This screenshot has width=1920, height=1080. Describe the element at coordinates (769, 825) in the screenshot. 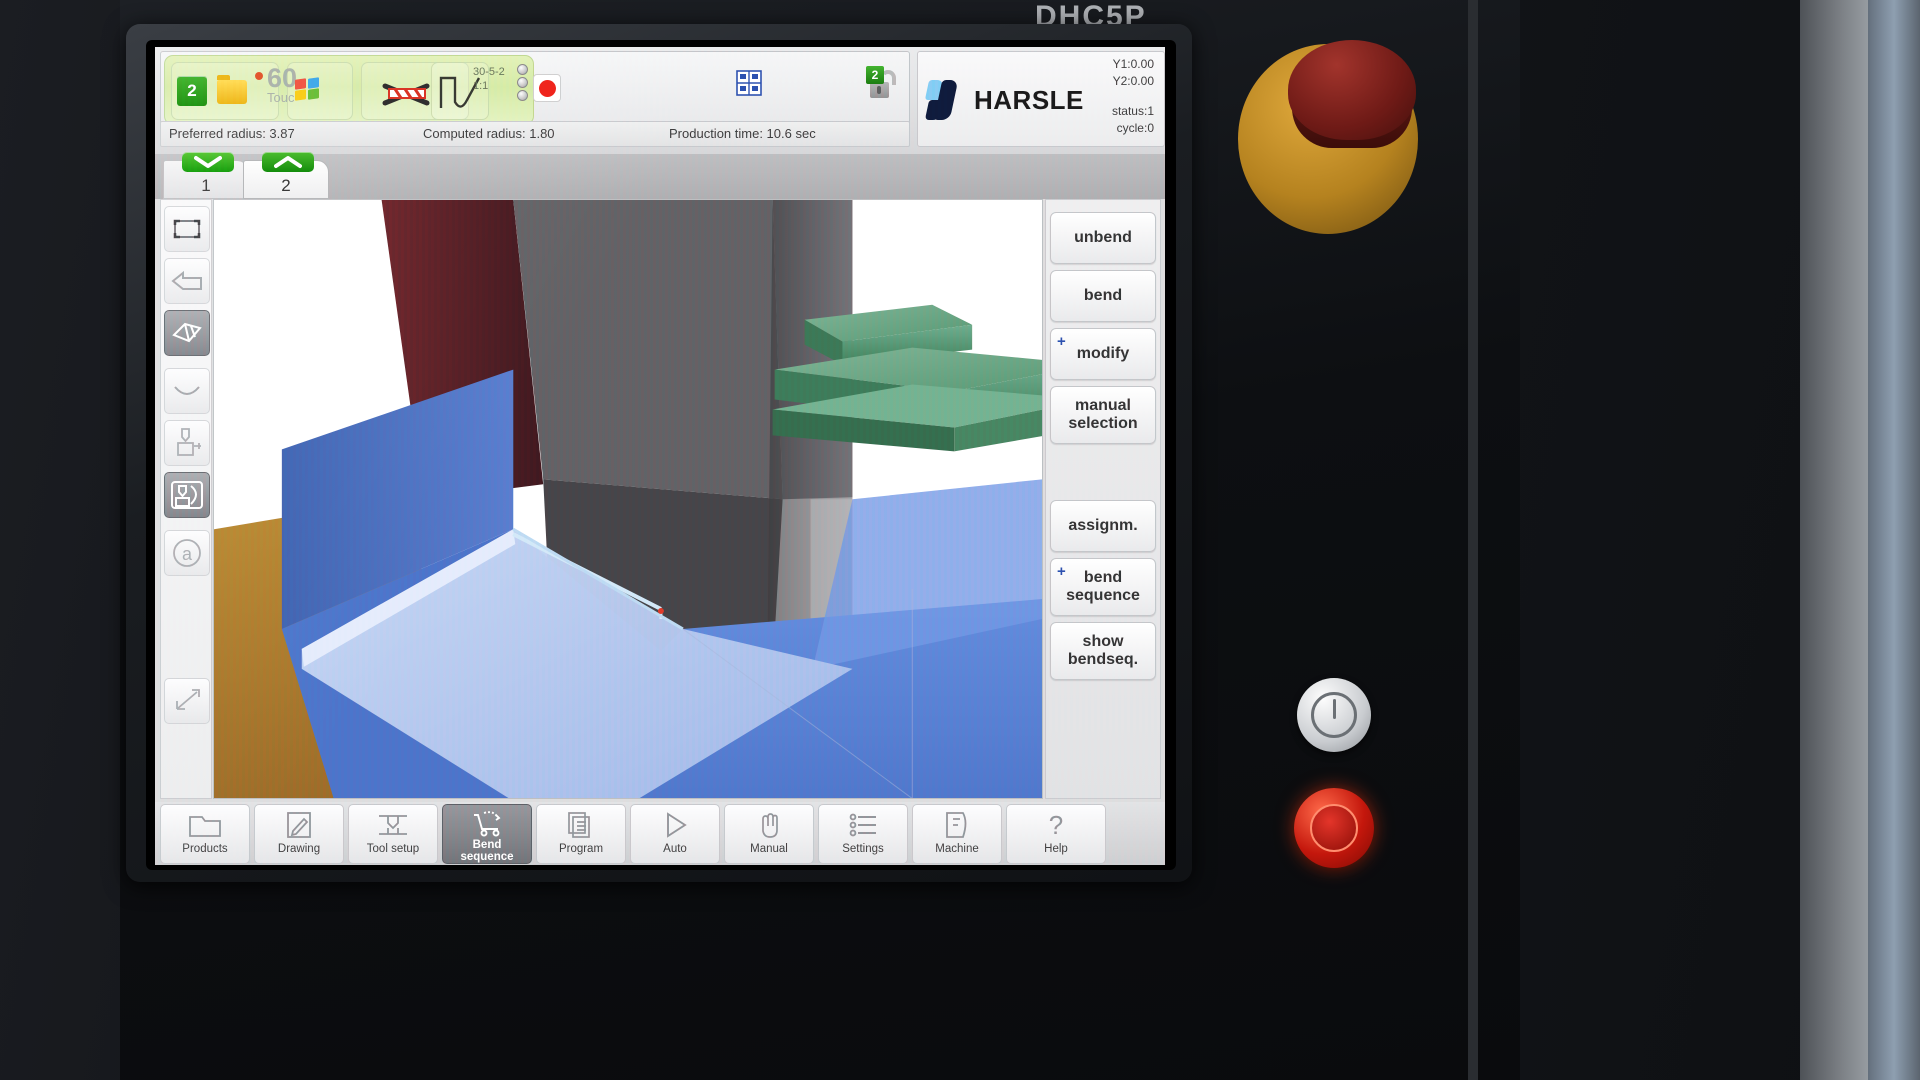

I see `hand-icon` at that location.